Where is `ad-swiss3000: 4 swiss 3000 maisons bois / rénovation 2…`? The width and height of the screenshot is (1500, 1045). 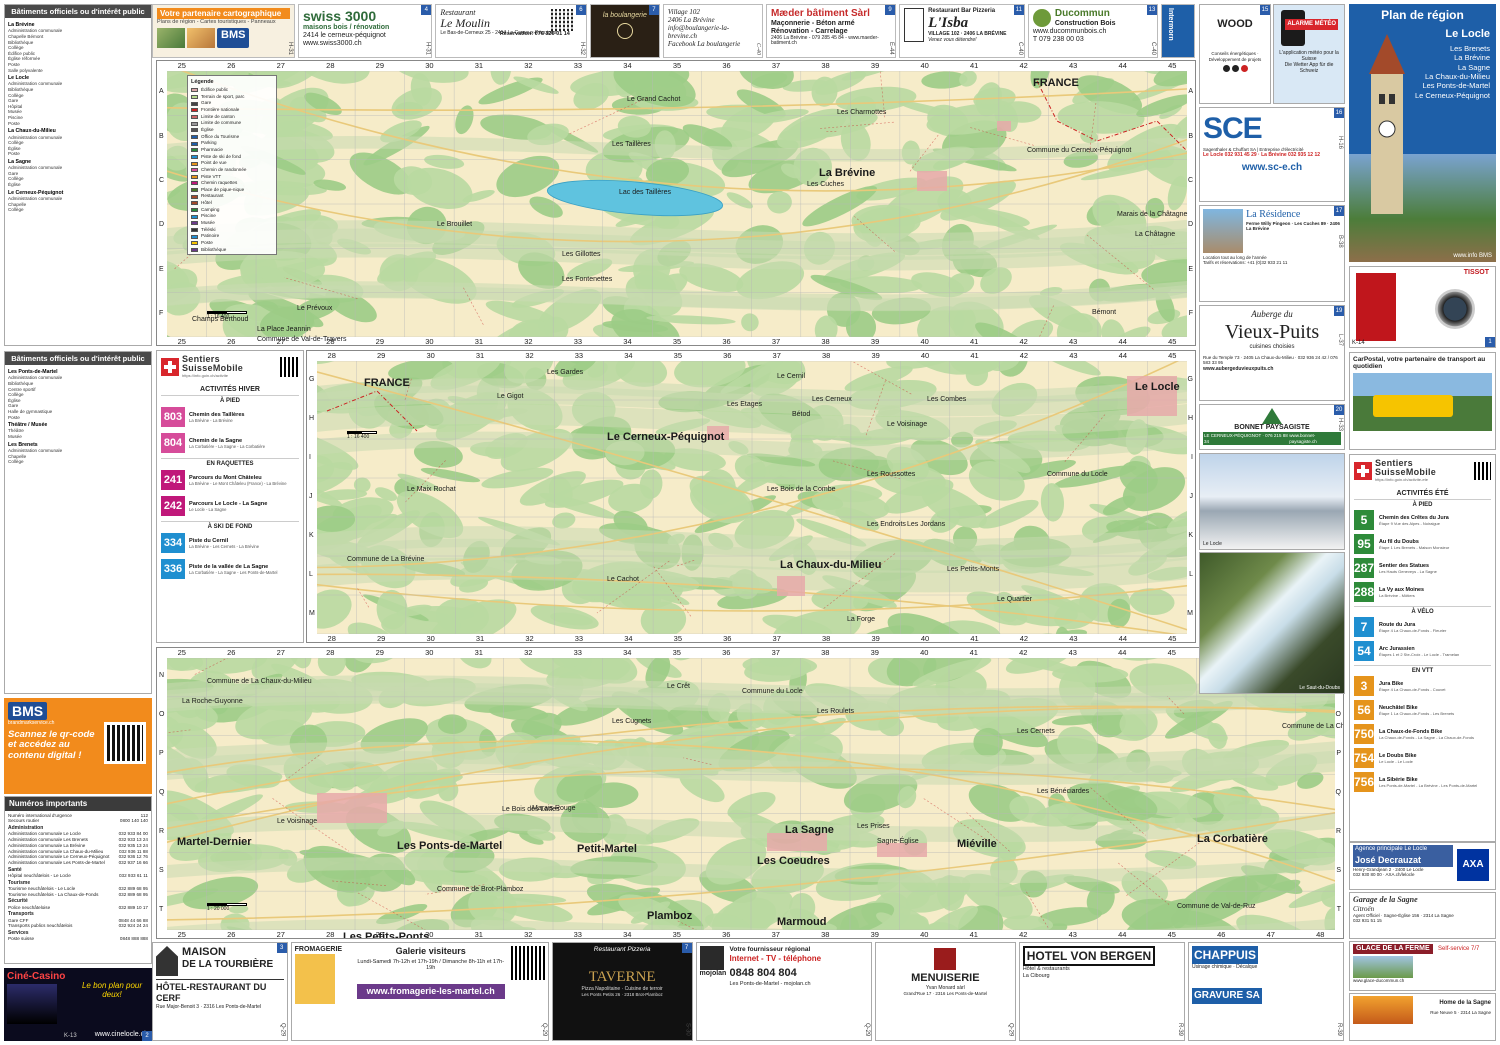 ad-swiss3000: 4 swiss 3000 maisons bois / rénovation 2… is located at coordinates (365, 31).